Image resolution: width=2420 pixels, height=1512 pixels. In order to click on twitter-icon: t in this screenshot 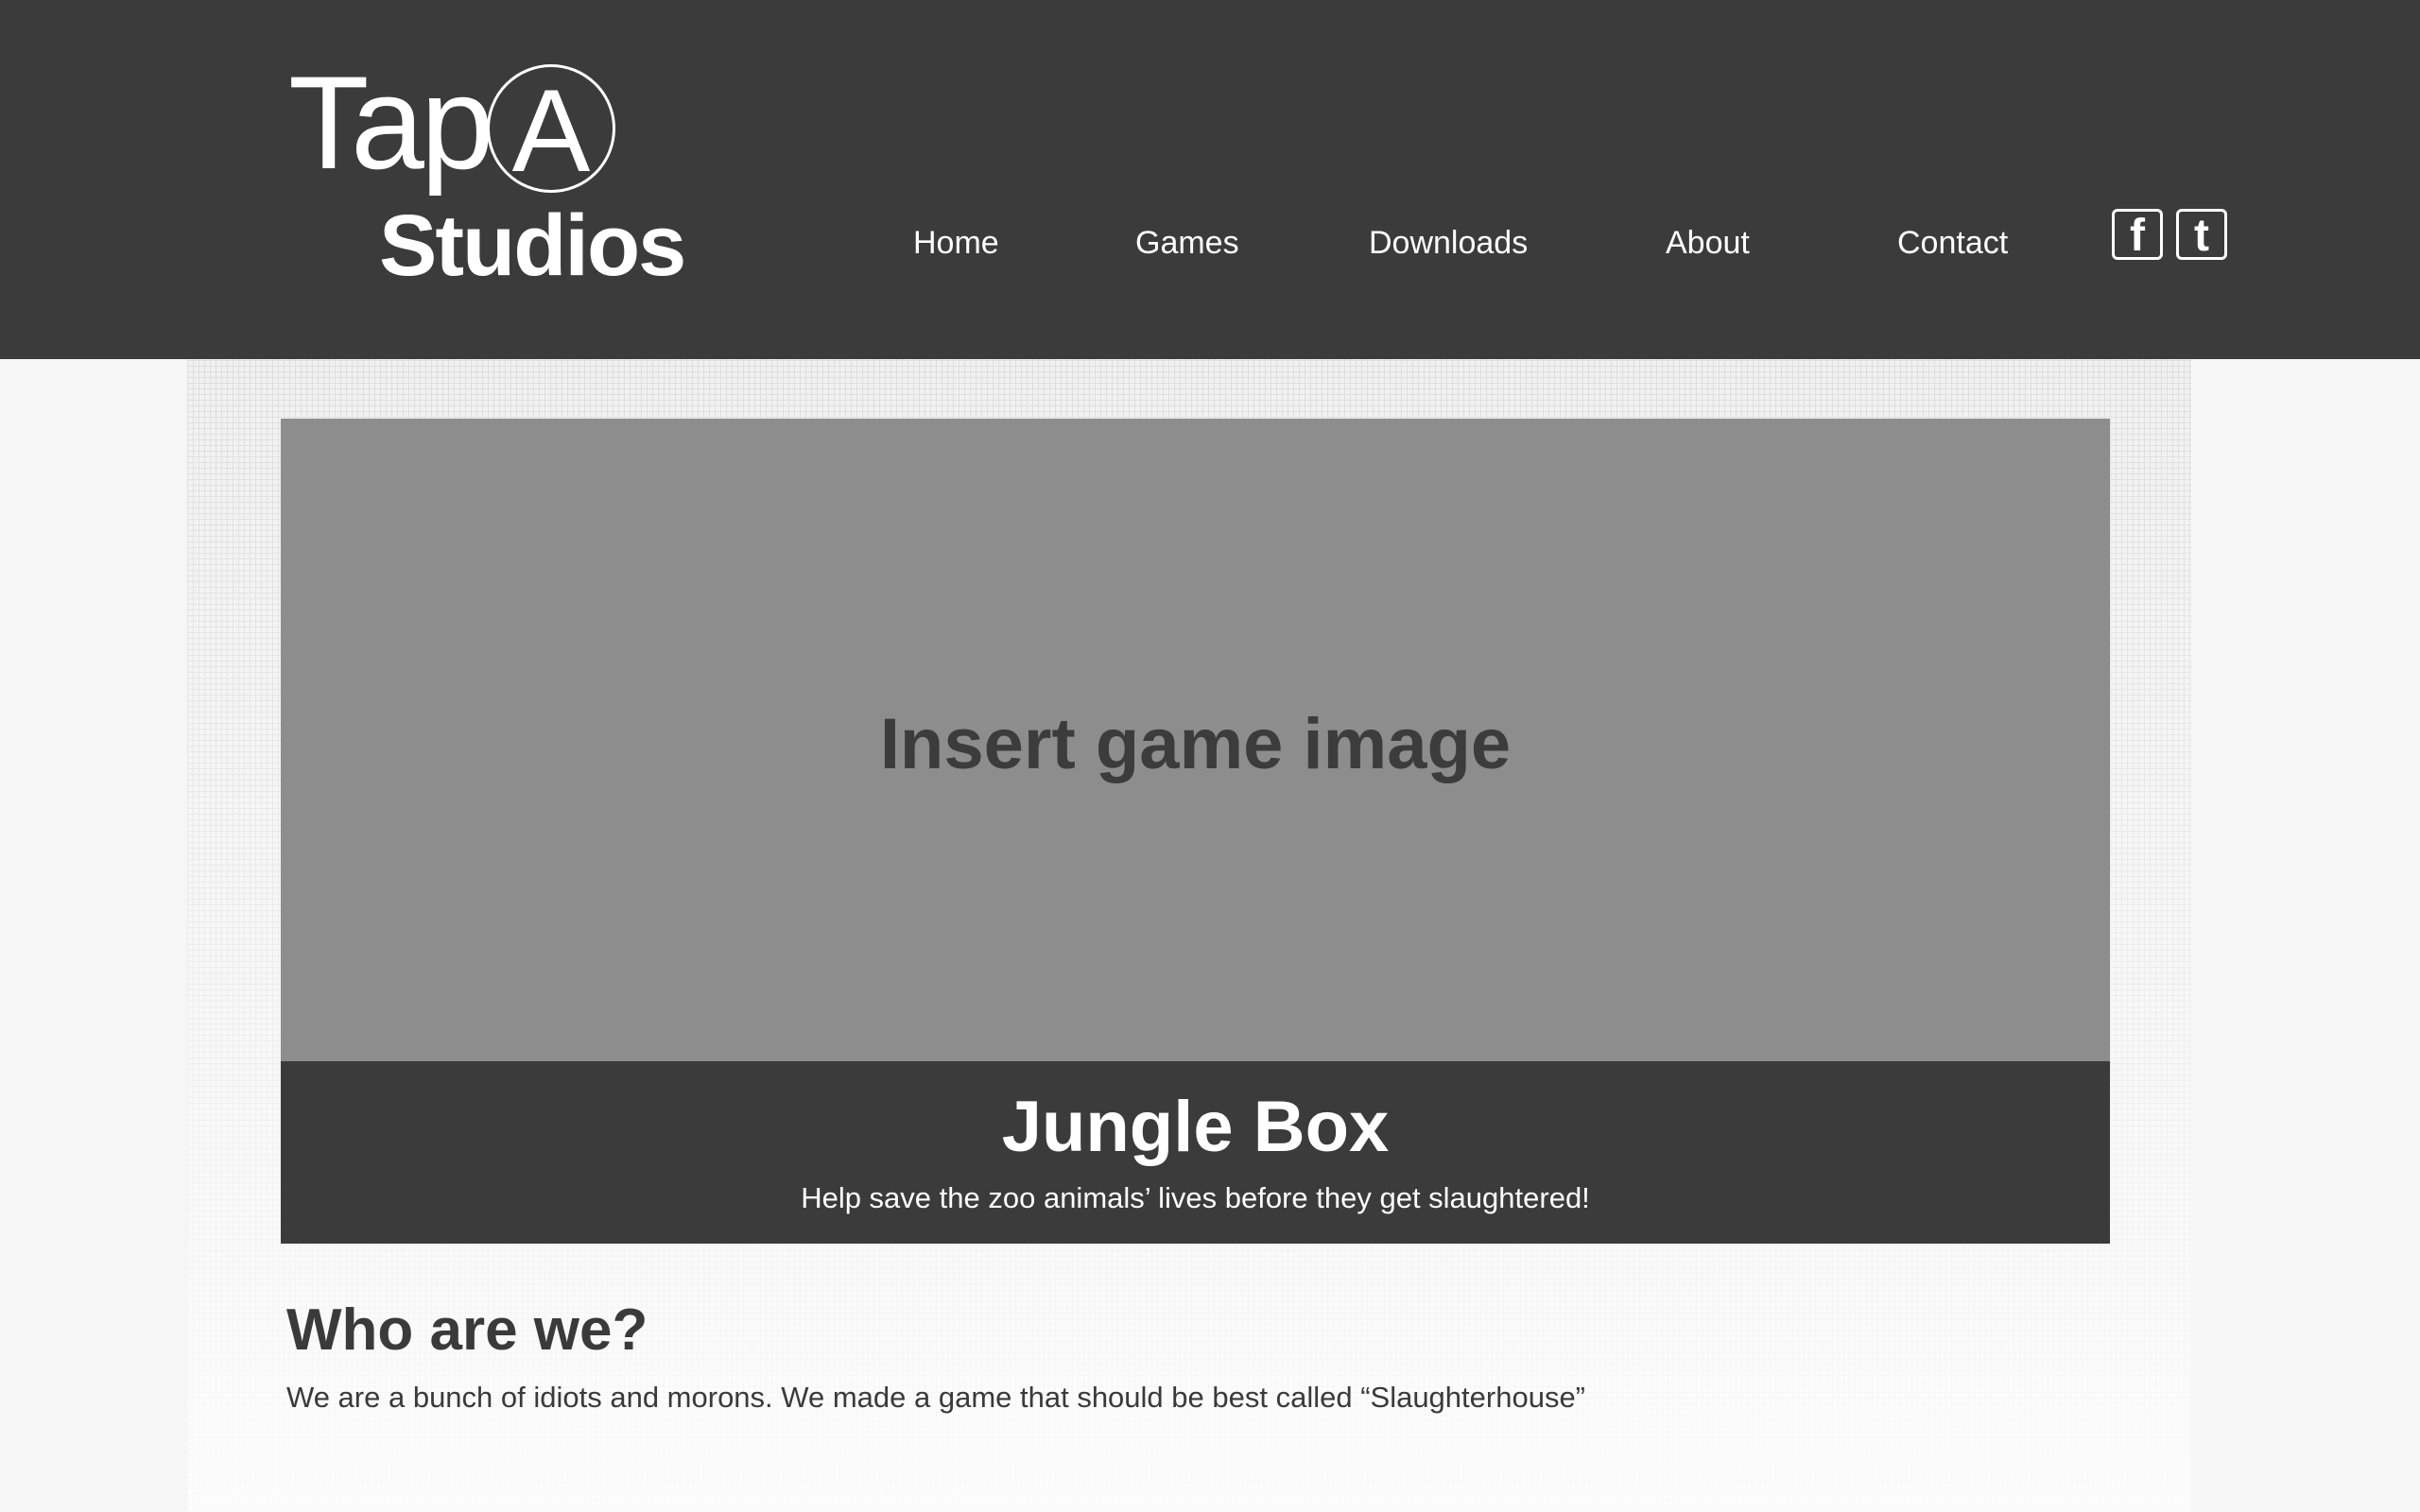, I will do `click(2201, 235)`.